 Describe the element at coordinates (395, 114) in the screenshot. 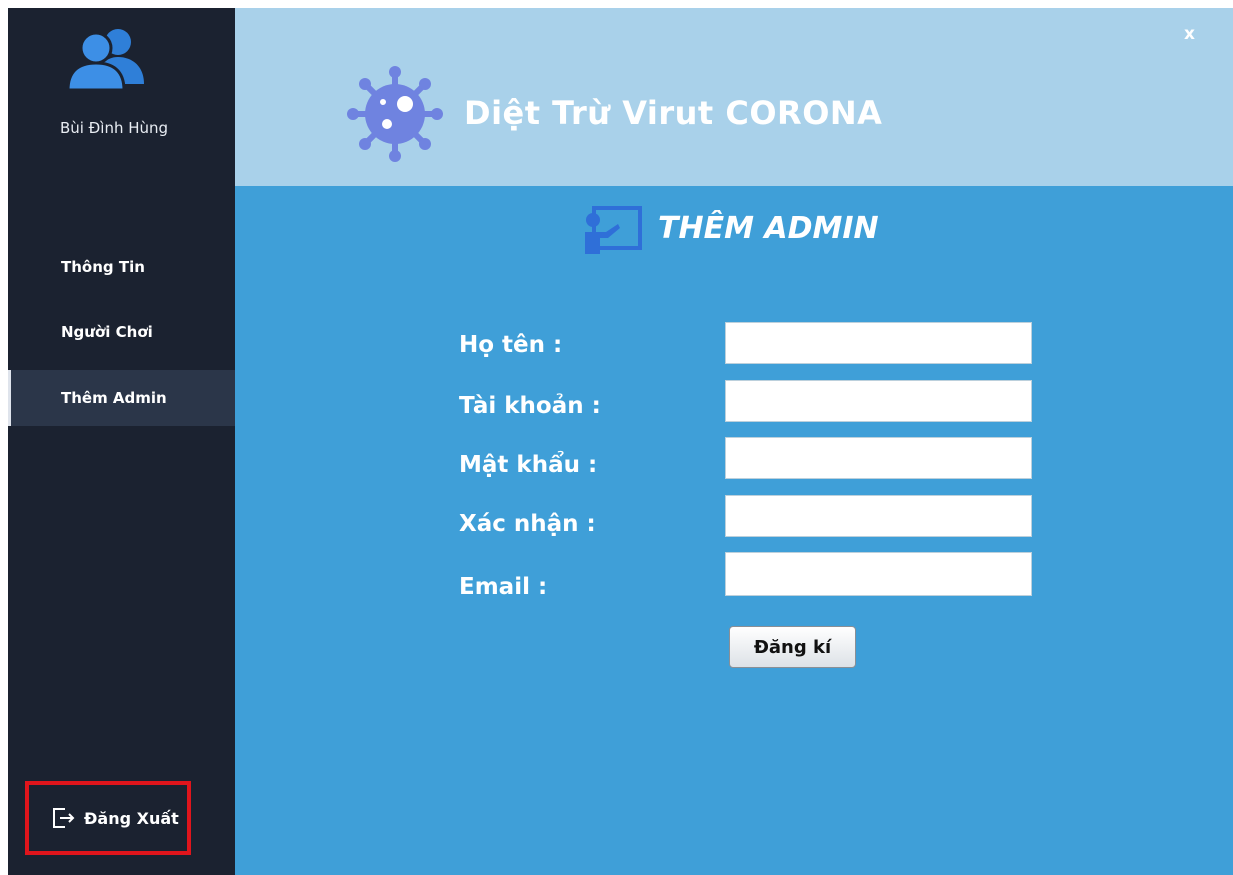

I see `virus-icon` at that location.